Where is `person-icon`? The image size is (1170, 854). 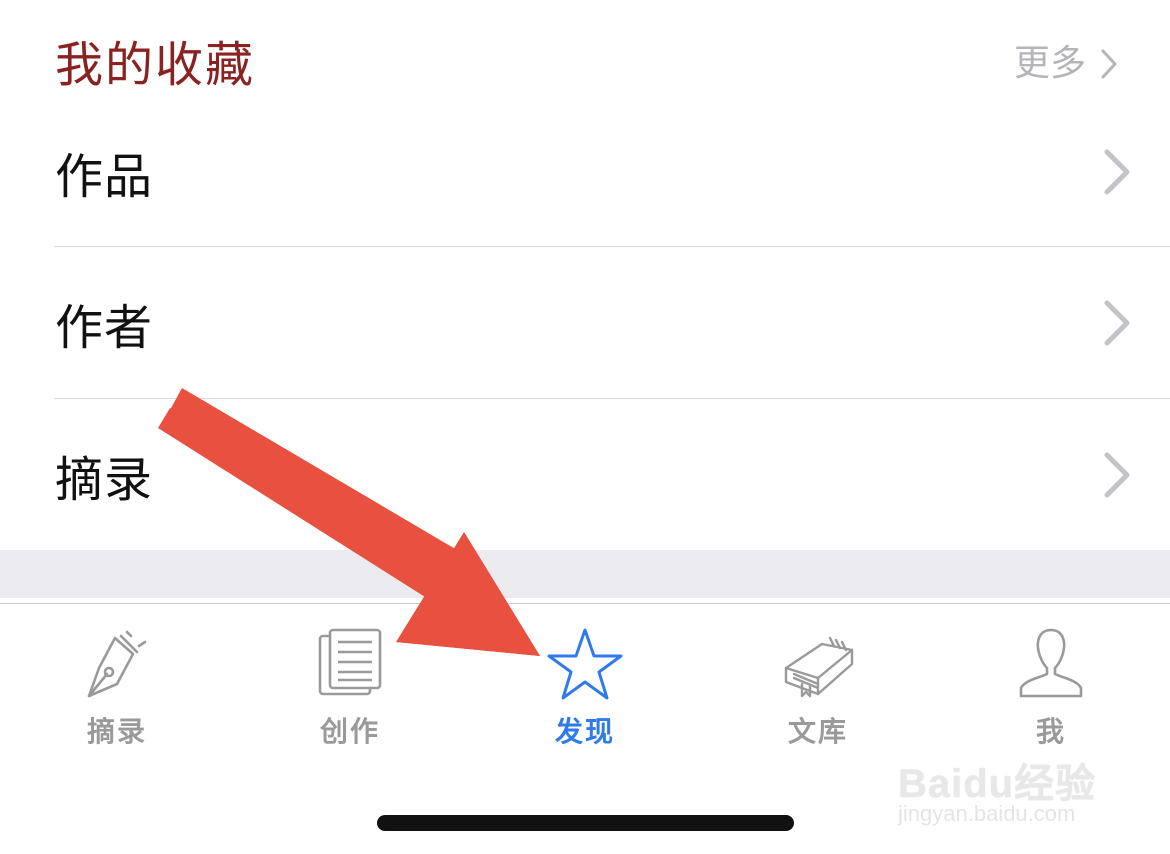 person-icon is located at coordinates (1051, 663).